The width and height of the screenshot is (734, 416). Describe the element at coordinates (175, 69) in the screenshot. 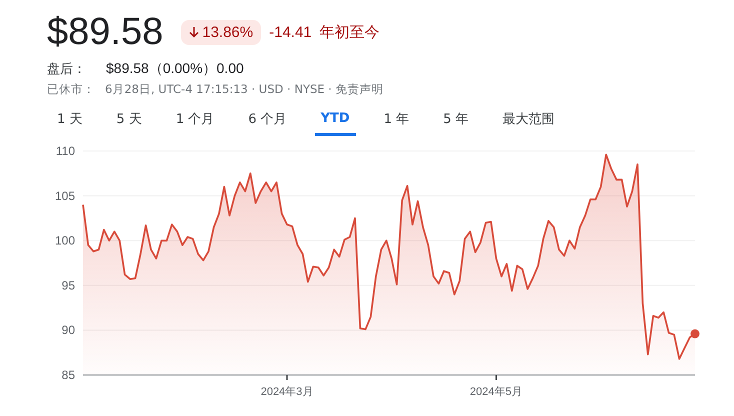

I see `after-hours-value: $89.58（0.00%）0.00` at that location.